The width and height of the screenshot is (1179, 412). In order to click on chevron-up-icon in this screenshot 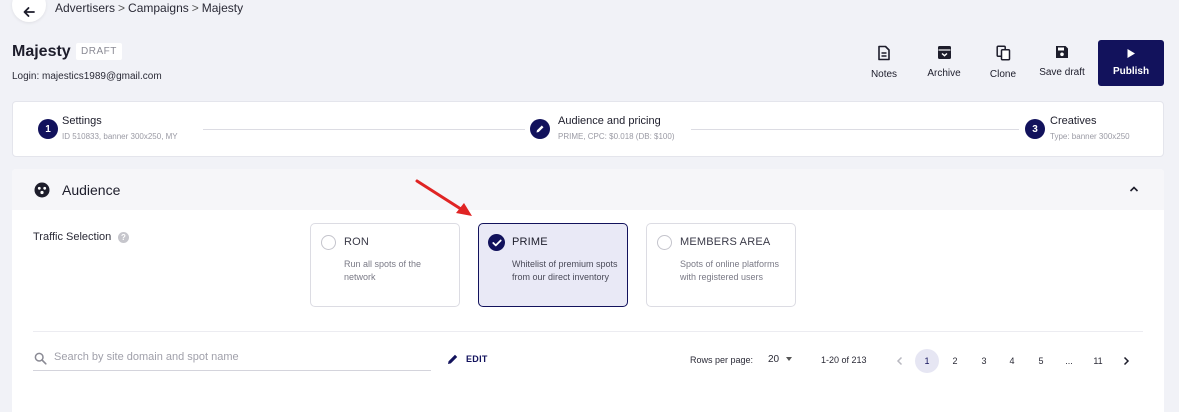, I will do `click(1134, 189)`.